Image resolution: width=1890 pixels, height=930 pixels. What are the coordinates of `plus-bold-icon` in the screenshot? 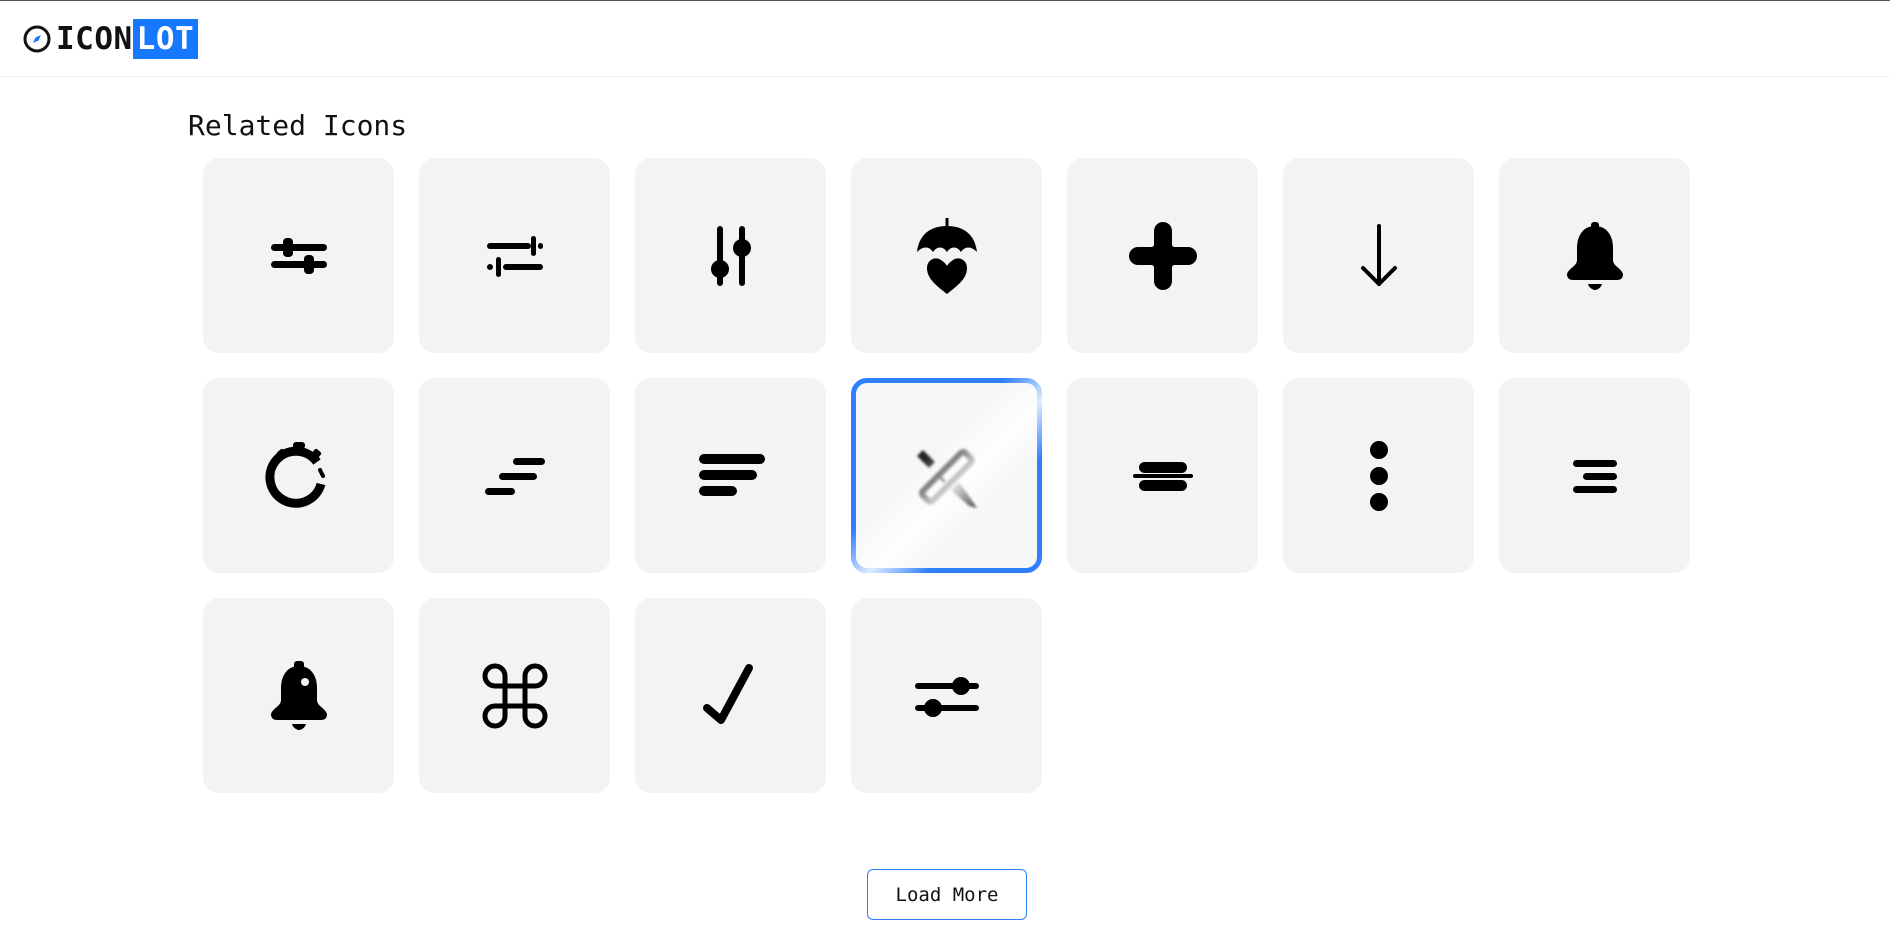 It's located at (1162, 255).